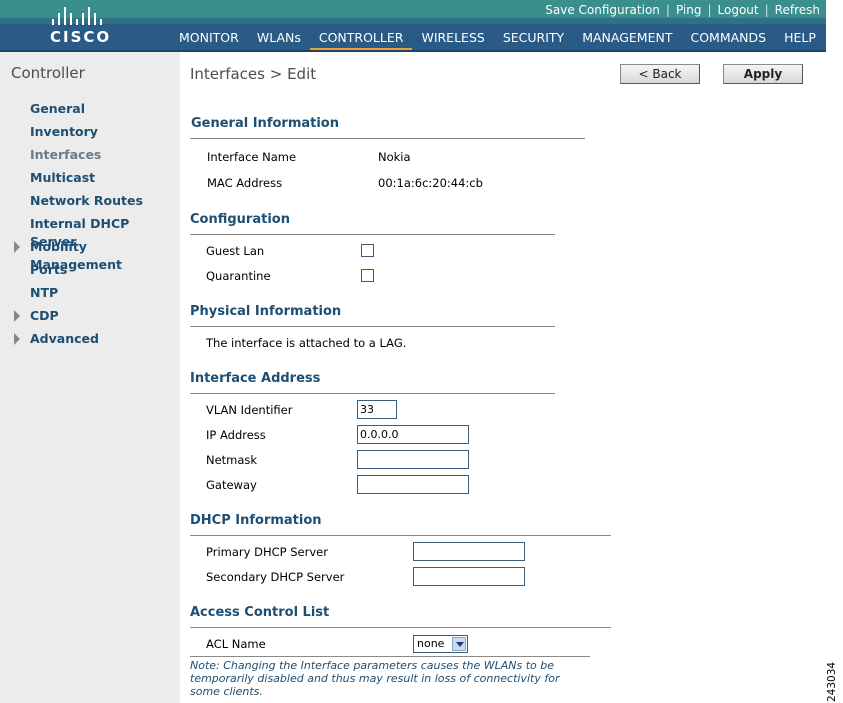 The image size is (843, 703). I want to click on refresh-link: Refresh, so click(797, 10).